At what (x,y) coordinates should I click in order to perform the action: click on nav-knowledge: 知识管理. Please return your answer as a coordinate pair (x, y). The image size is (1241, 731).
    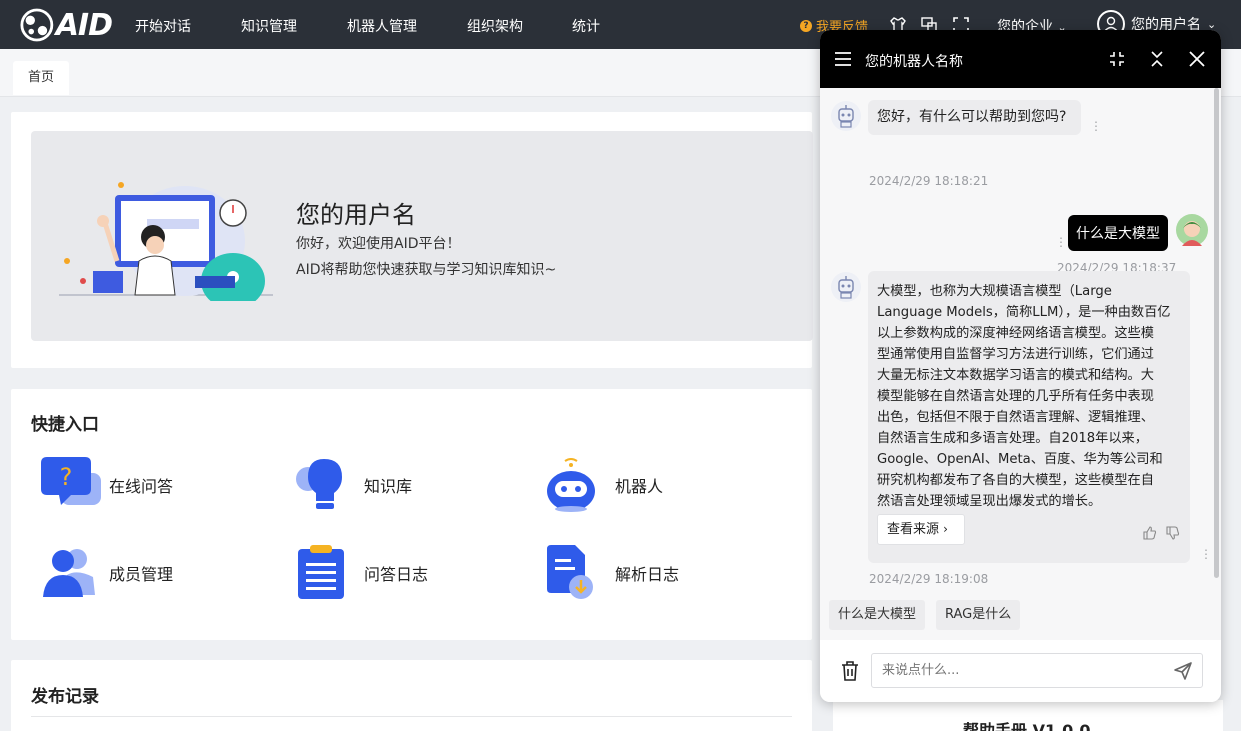
    Looking at the image, I should click on (269, 26).